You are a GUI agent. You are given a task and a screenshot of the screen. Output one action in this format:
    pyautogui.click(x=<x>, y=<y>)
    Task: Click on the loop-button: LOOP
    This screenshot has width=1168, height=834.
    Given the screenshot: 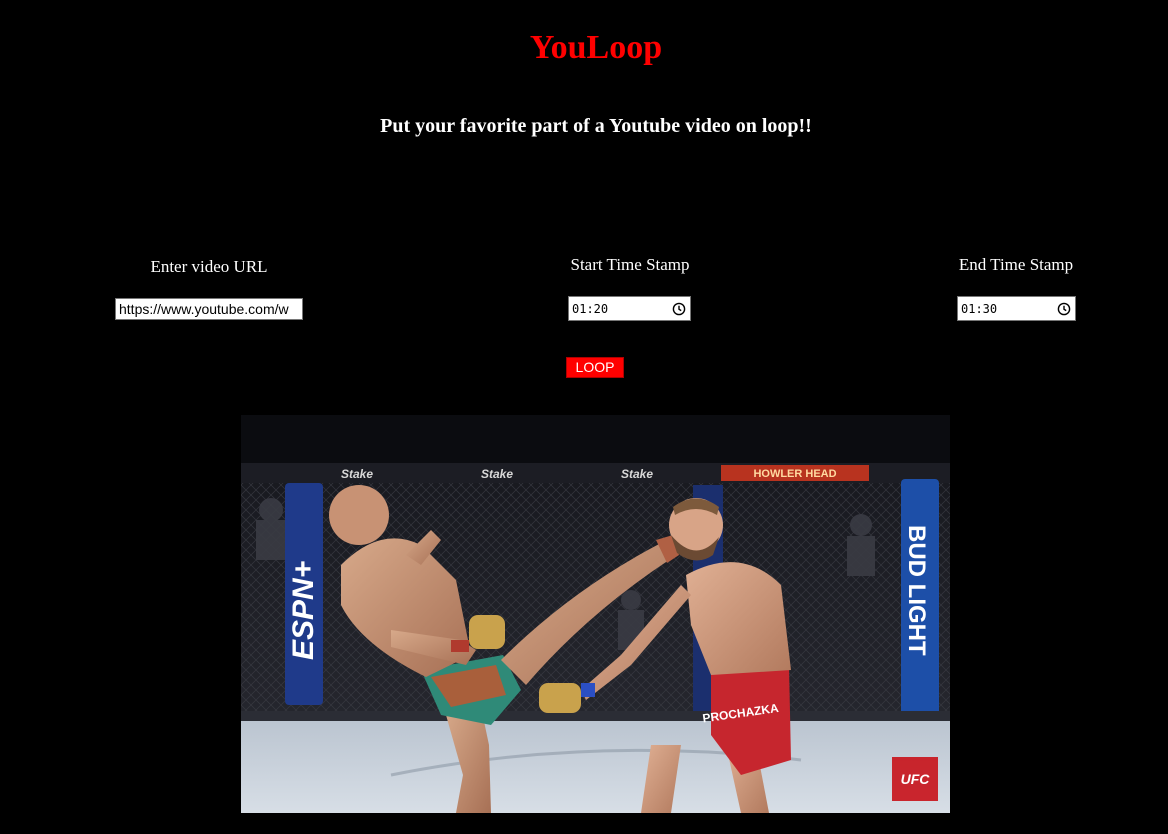 What is the action you would take?
    pyautogui.click(x=595, y=367)
    